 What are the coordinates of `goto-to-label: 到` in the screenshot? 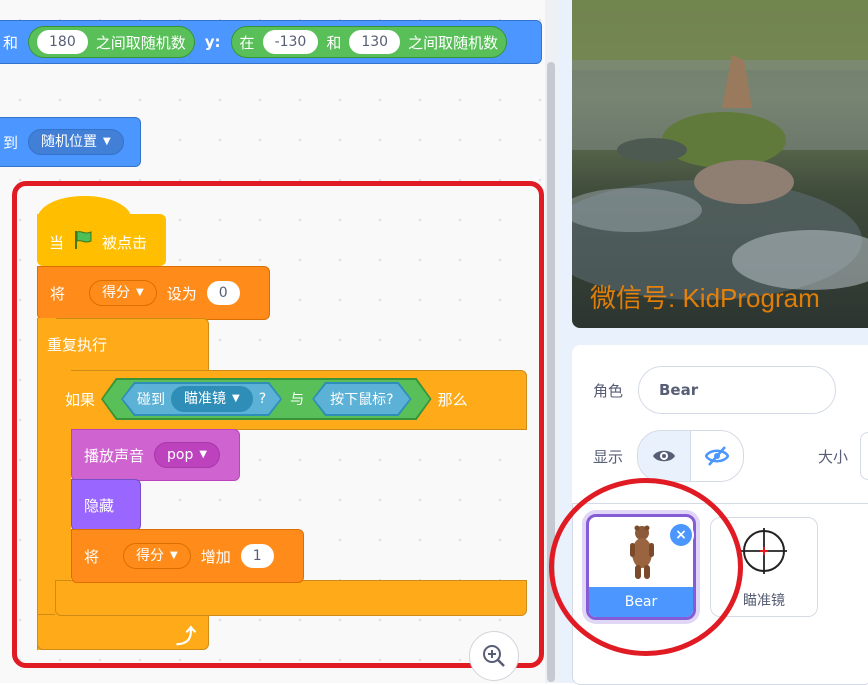 It's located at (11, 142).